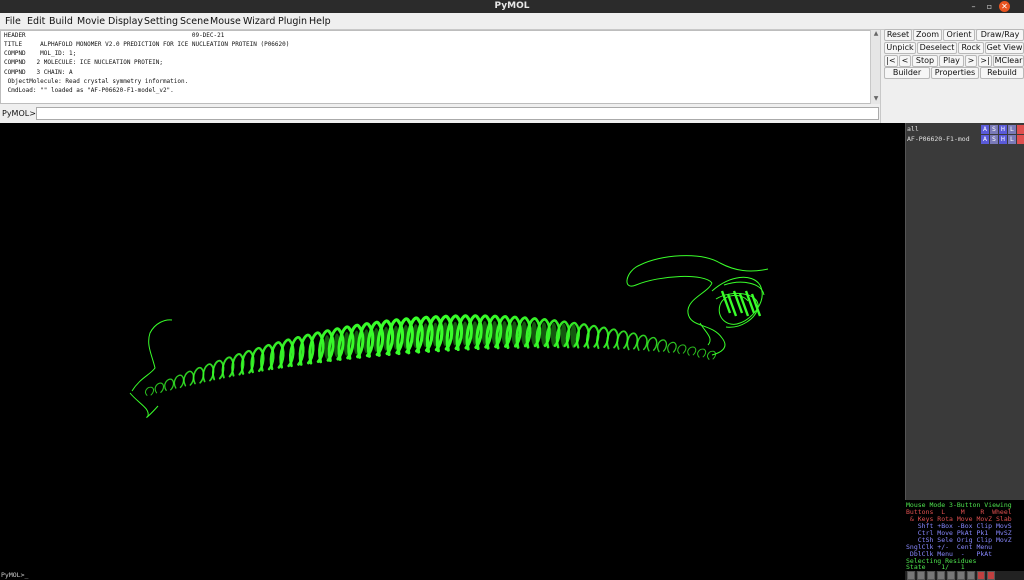 This screenshot has width=1024, height=580. I want to click on properties-button: Properties, so click(955, 73).